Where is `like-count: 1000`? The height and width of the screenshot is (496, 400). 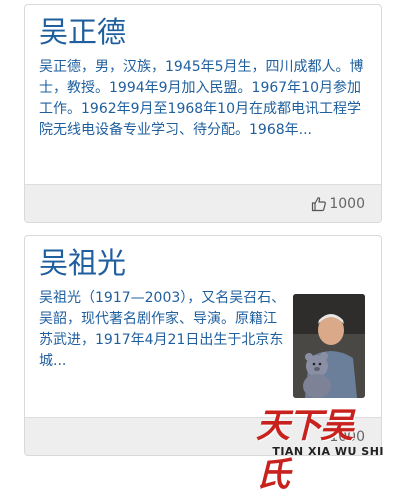
like-count: 1000 is located at coordinates (347, 203).